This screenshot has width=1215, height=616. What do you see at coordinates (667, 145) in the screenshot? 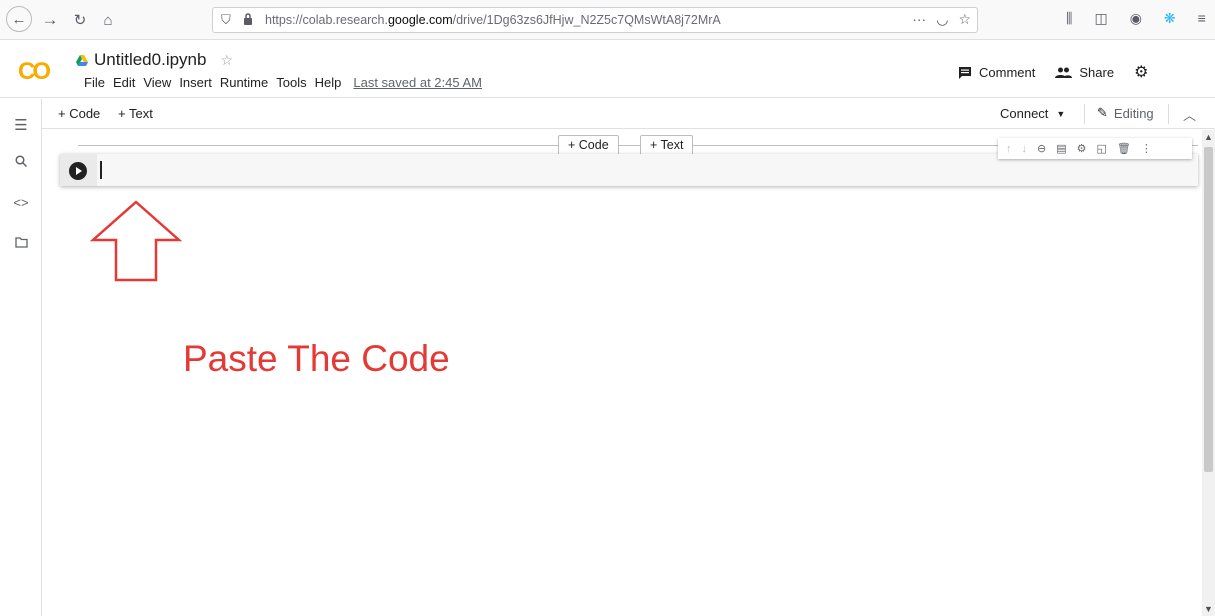
I see `insert-text-cell-button: + Text` at bounding box center [667, 145].